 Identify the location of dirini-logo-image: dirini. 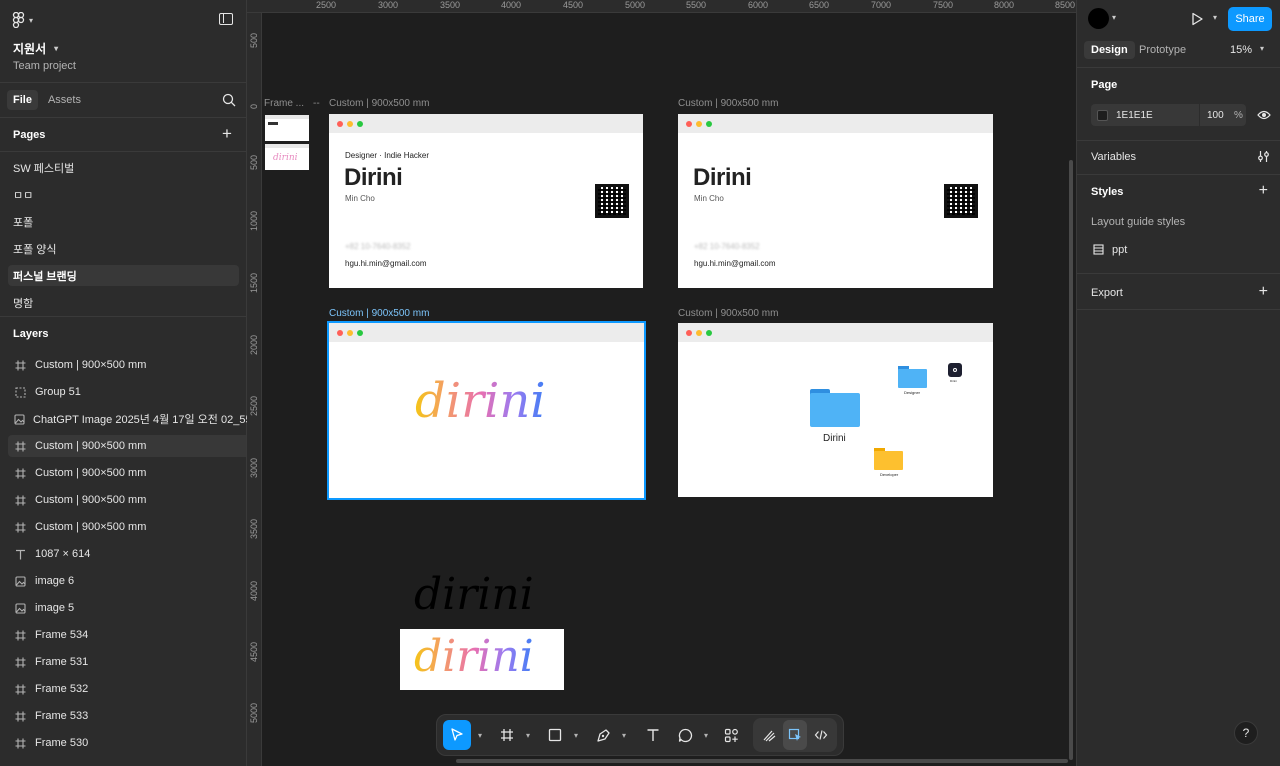
(482, 659).